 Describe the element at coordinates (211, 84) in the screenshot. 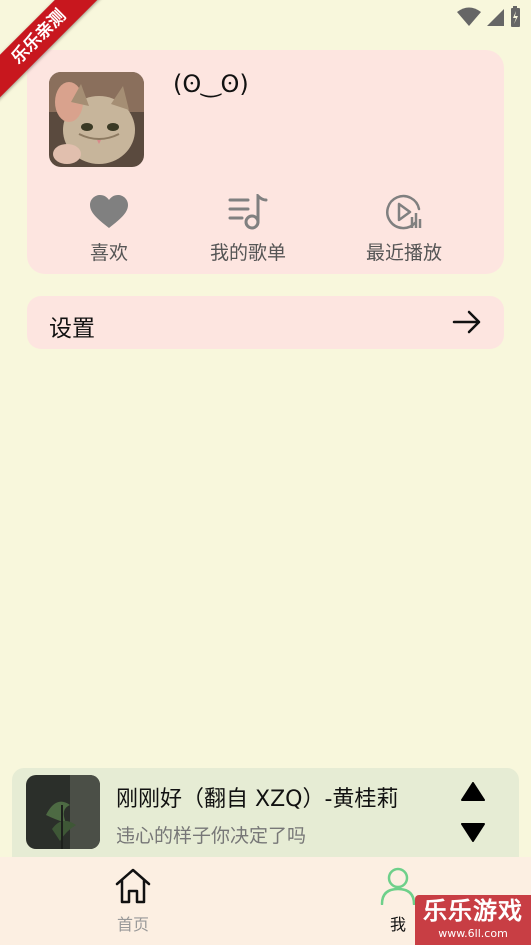

I see `nickname: (ʘ‿ʘ)` at that location.